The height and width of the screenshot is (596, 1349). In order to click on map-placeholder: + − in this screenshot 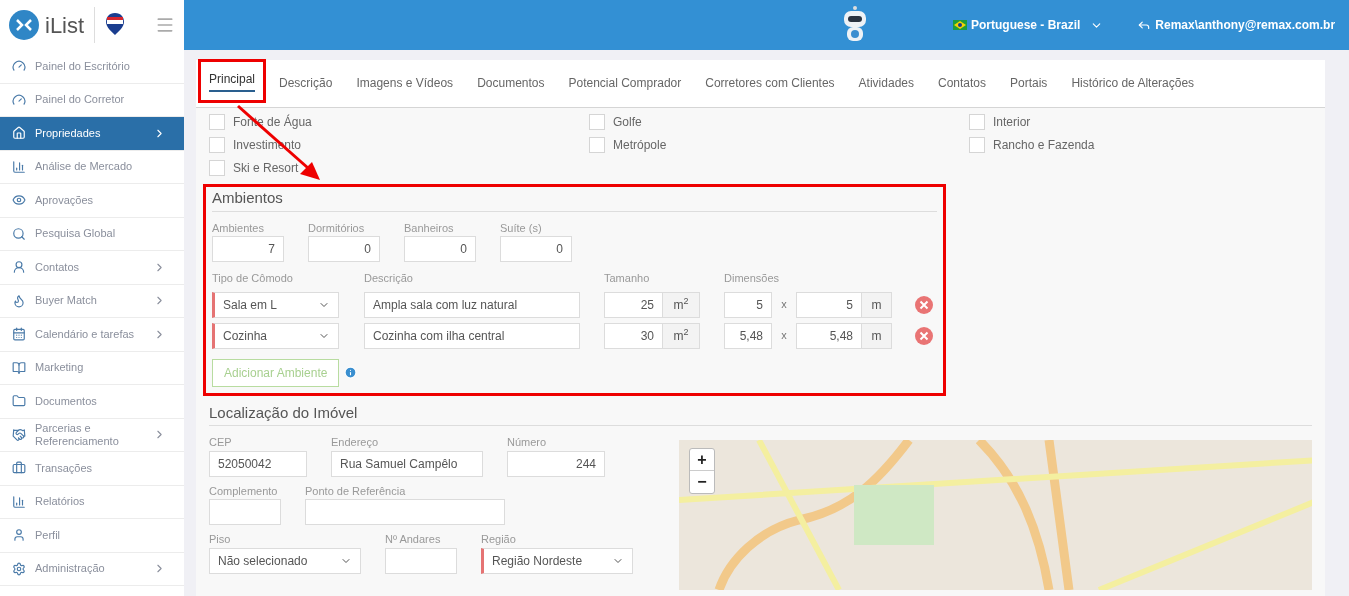, I will do `click(995, 515)`.